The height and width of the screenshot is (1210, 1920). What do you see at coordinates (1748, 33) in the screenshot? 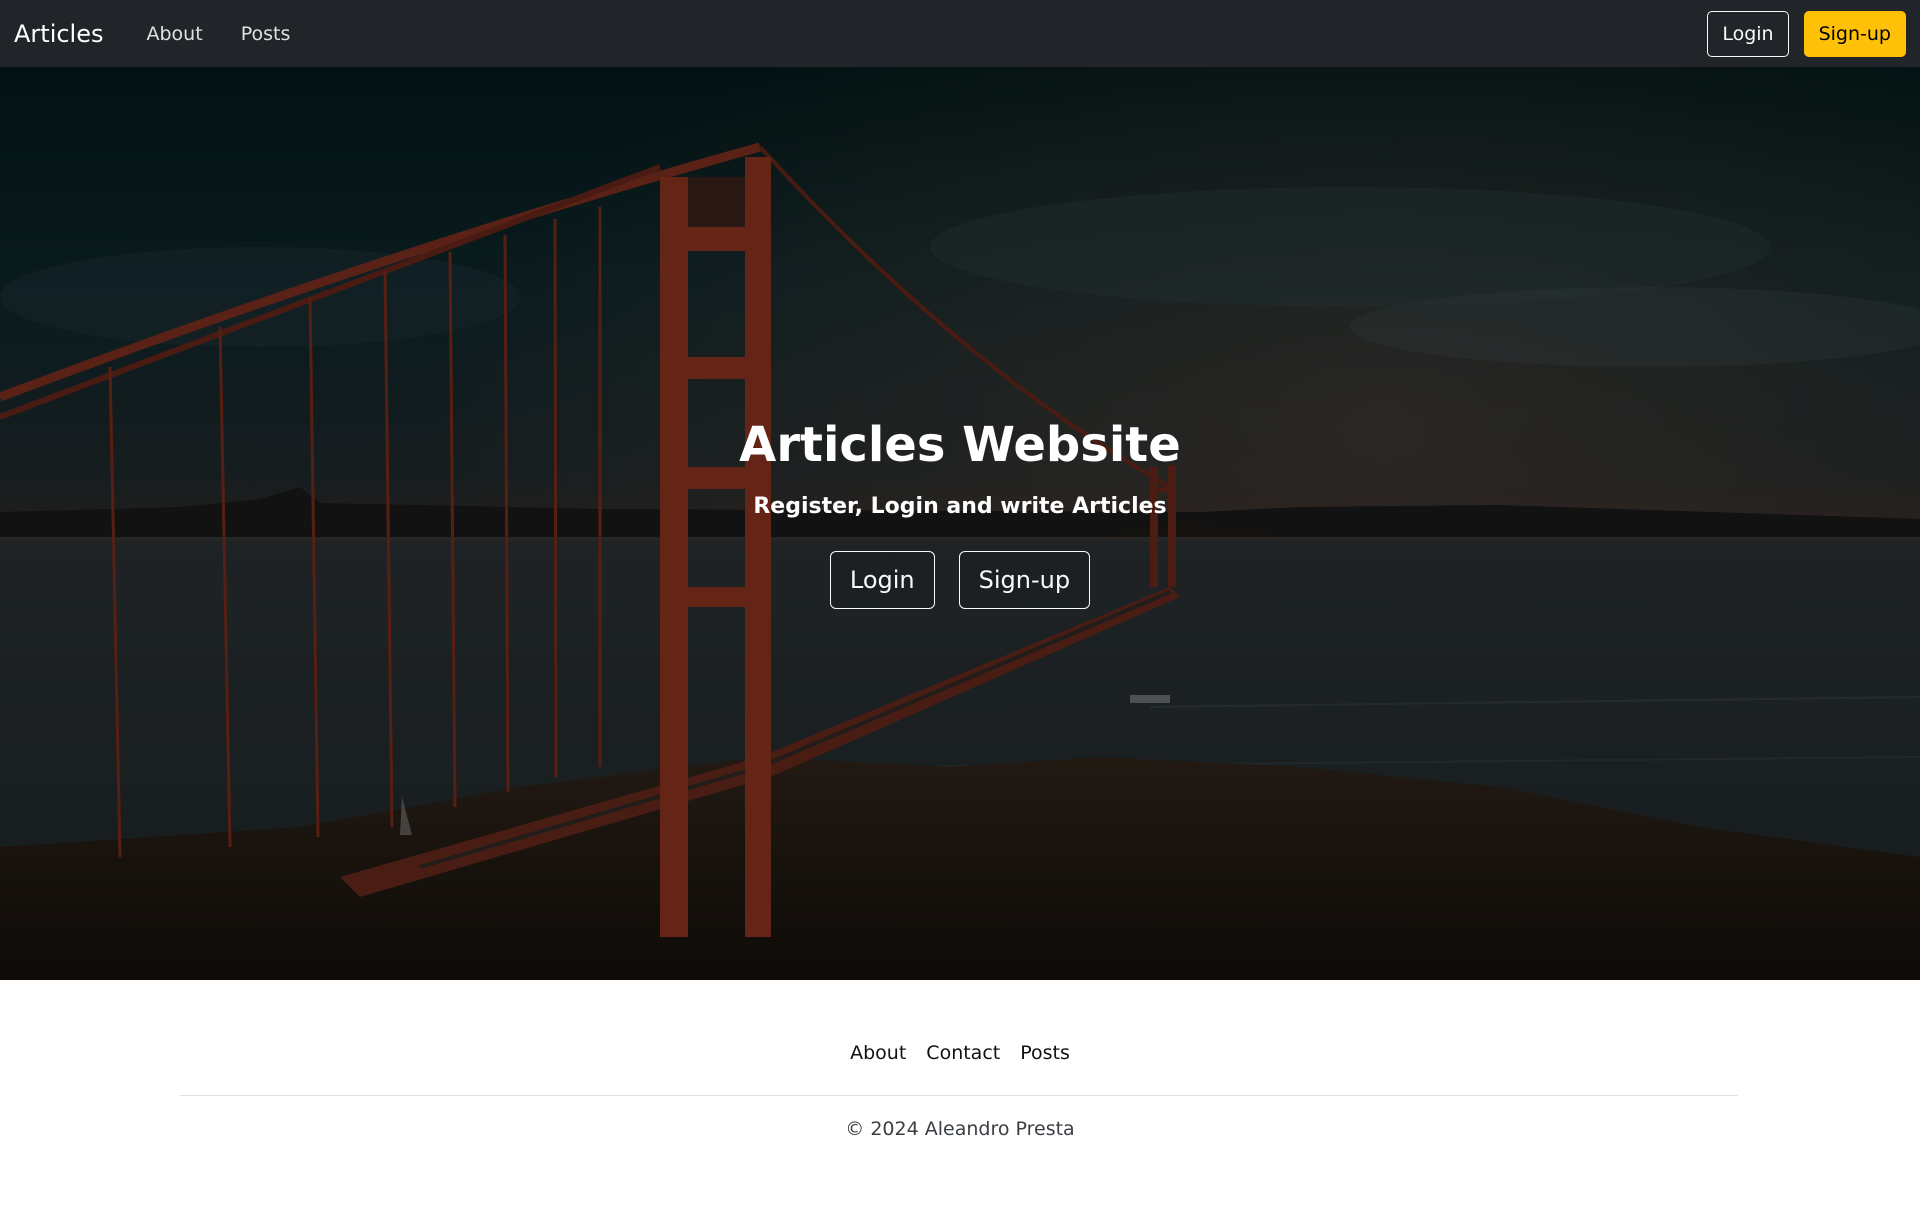
I see `nav-login-button: Login` at bounding box center [1748, 33].